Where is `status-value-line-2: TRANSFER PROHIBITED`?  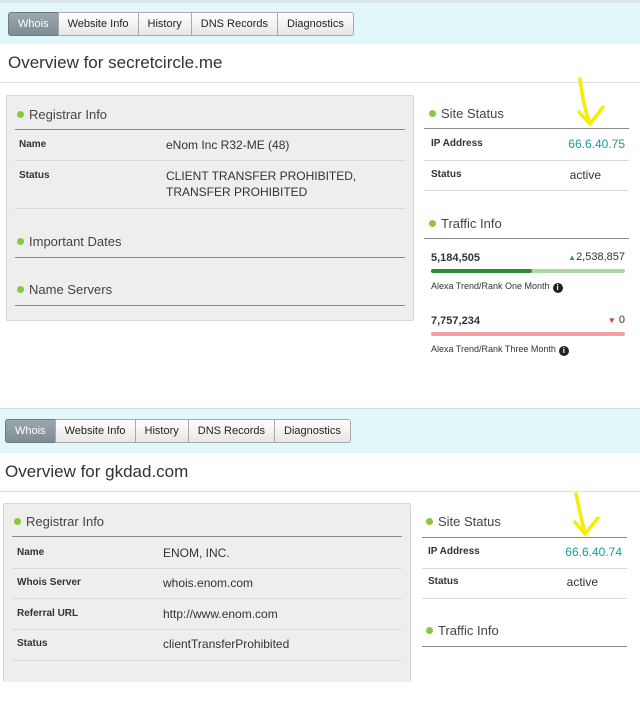
status-value-line-2: TRANSFER PROHIBITED is located at coordinates (237, 192).